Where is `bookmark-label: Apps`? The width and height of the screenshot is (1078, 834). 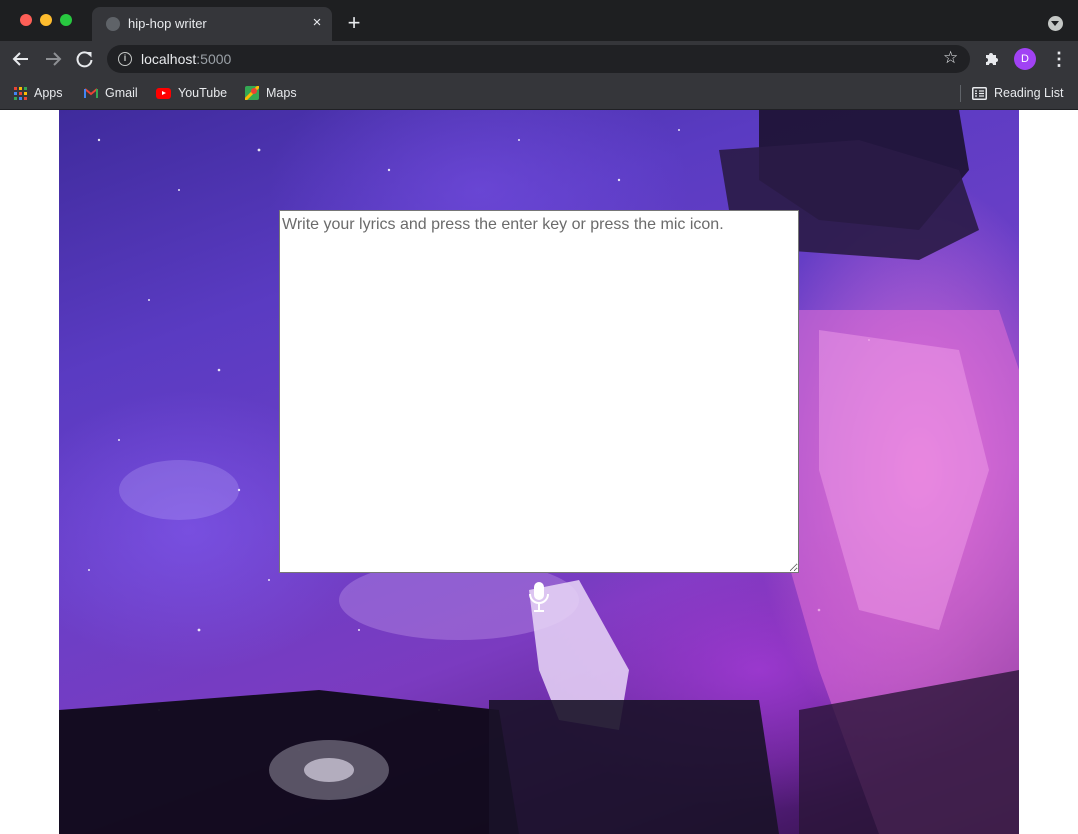
bookmark-label: Apps is located at coordinates (48, 93).